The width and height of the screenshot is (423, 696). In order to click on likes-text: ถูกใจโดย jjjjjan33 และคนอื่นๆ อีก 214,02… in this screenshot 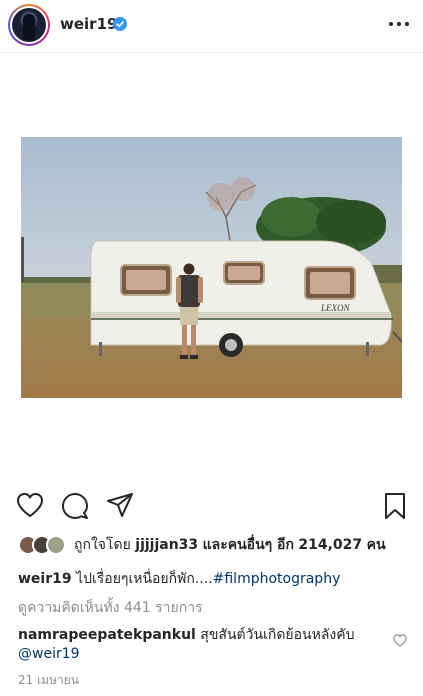, I will do `click(230, 545)`.